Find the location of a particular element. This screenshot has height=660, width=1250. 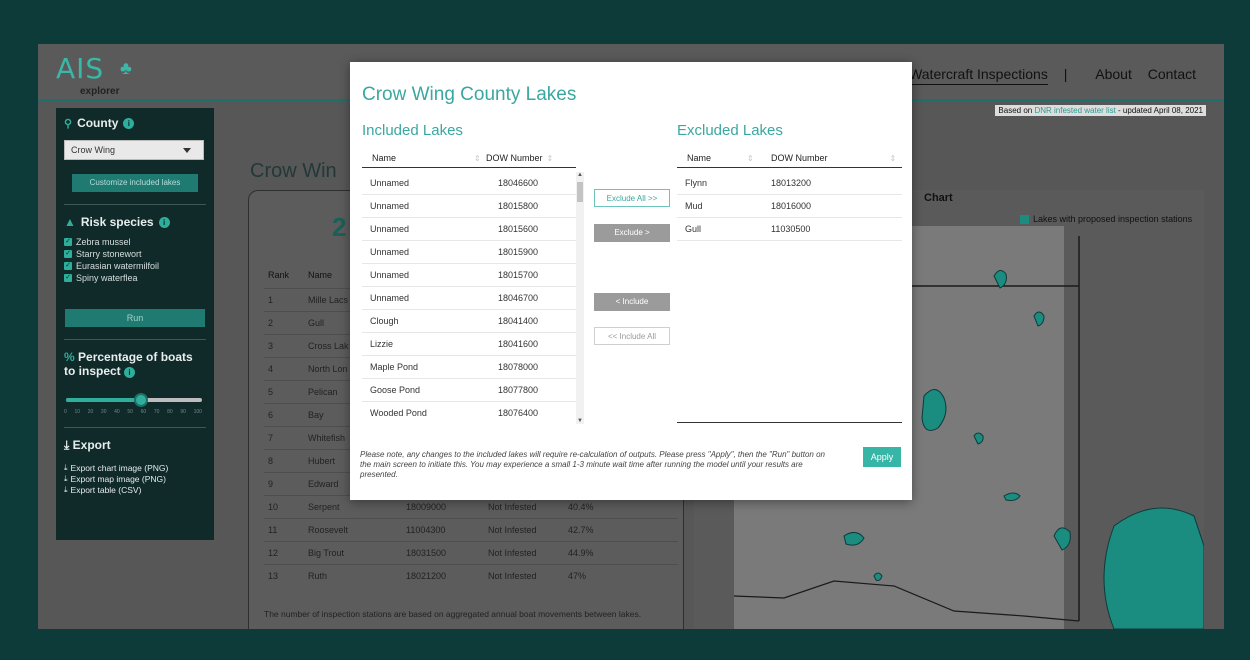

species-label: Eurasian watermilfoil is located at coordinates (118, 266).